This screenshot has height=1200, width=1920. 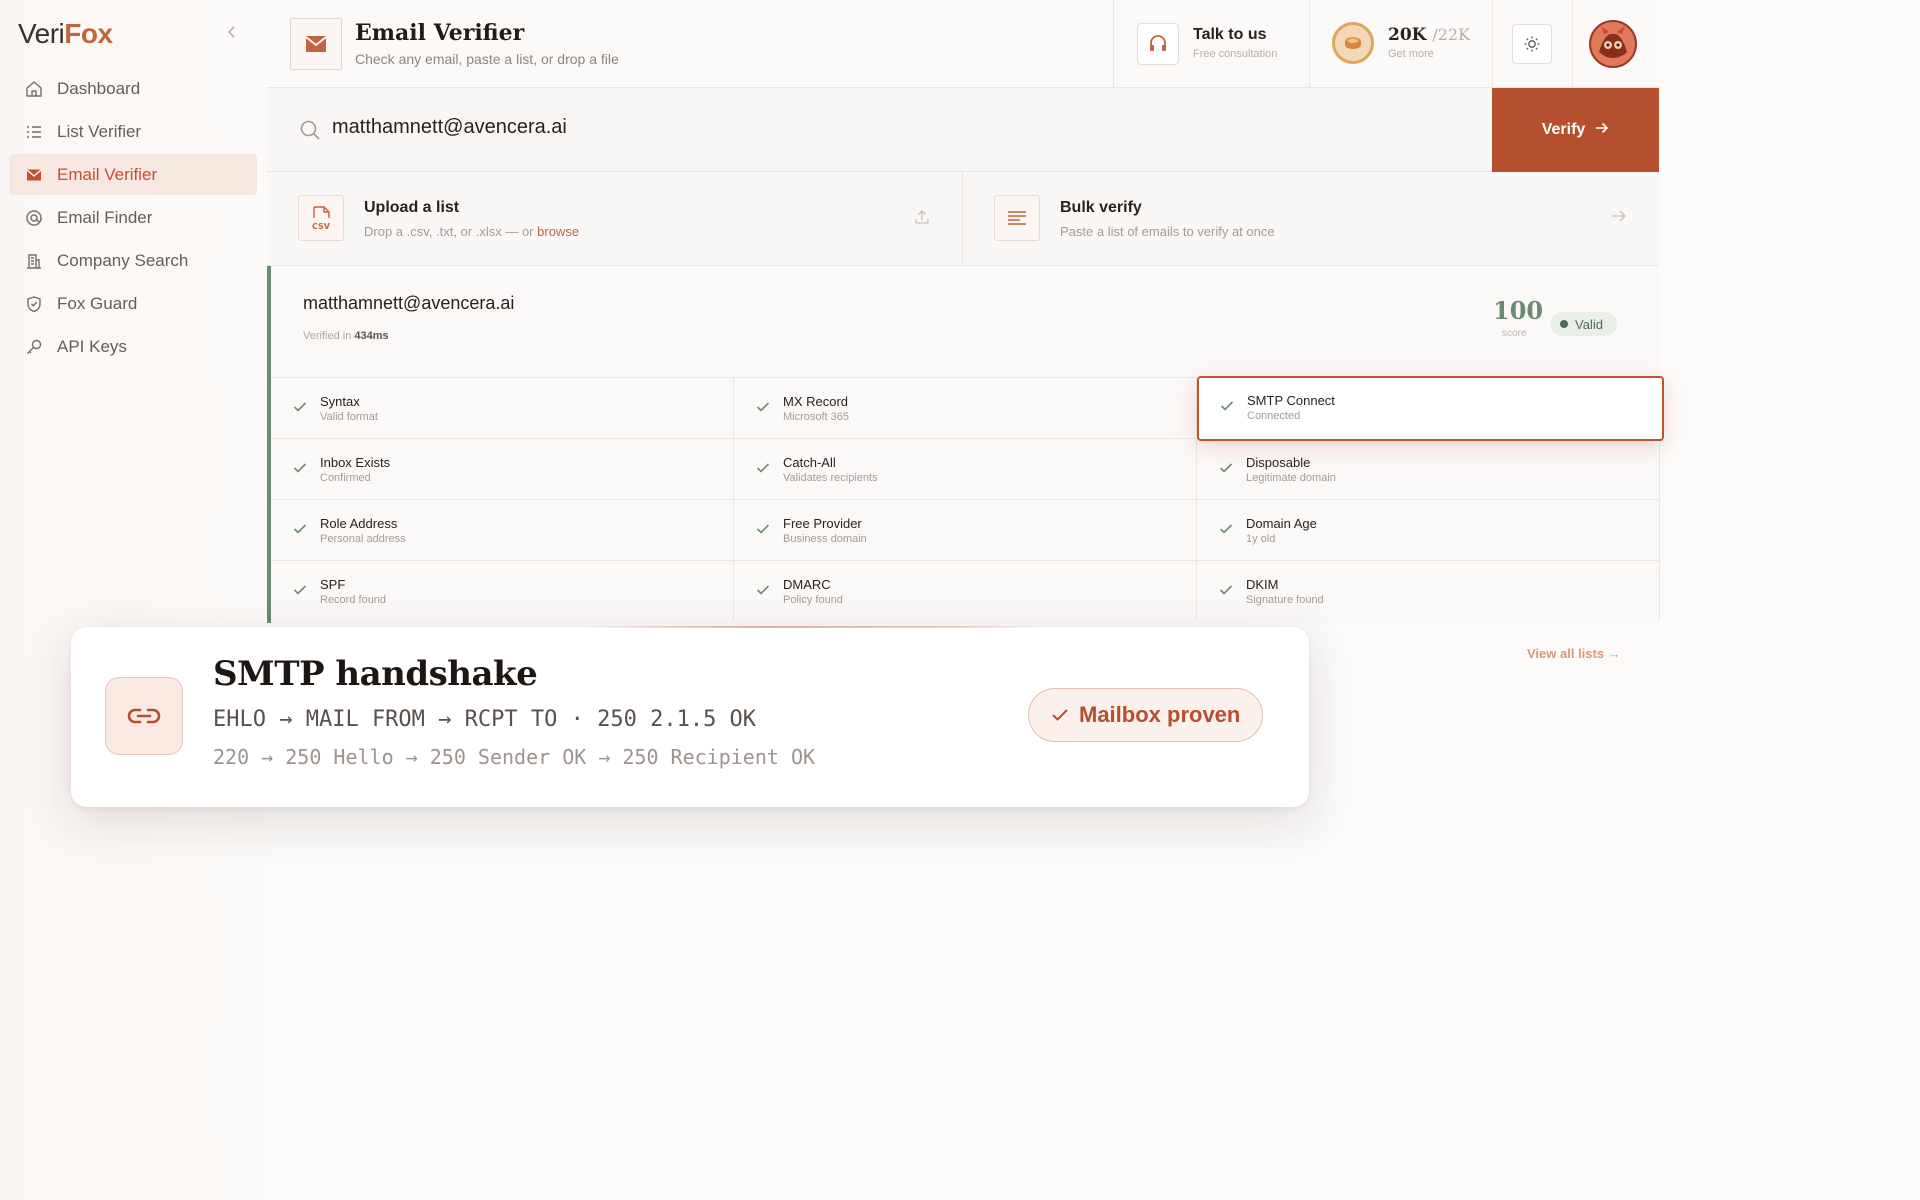 I want to click on arrow-right-icon: →, so click(x=1614, y=653).